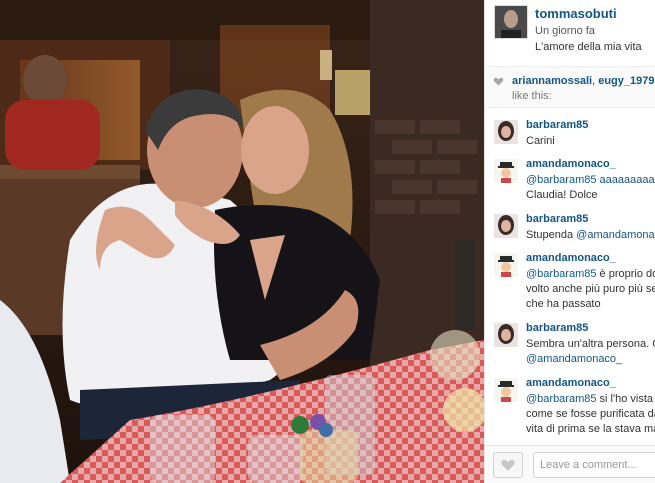 The image size is (655, 483). Describe the element at coordinates (563, 304) in the screenshot. I see `comment-text: che ha passato⁣⁣⁣` at that location.